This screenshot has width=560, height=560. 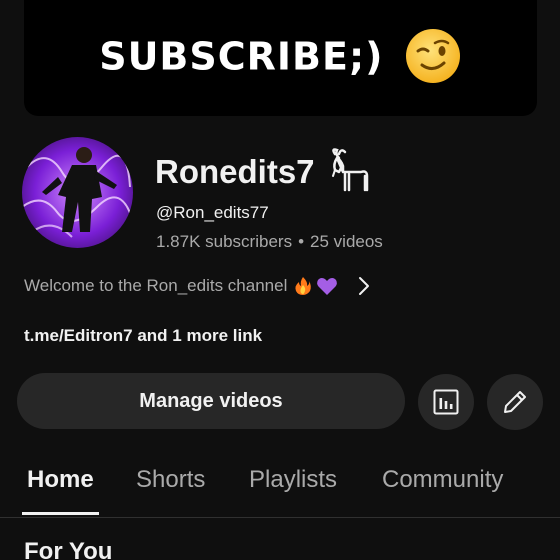 I want to click on winking-face-emoji, so click(x=432, y=56).